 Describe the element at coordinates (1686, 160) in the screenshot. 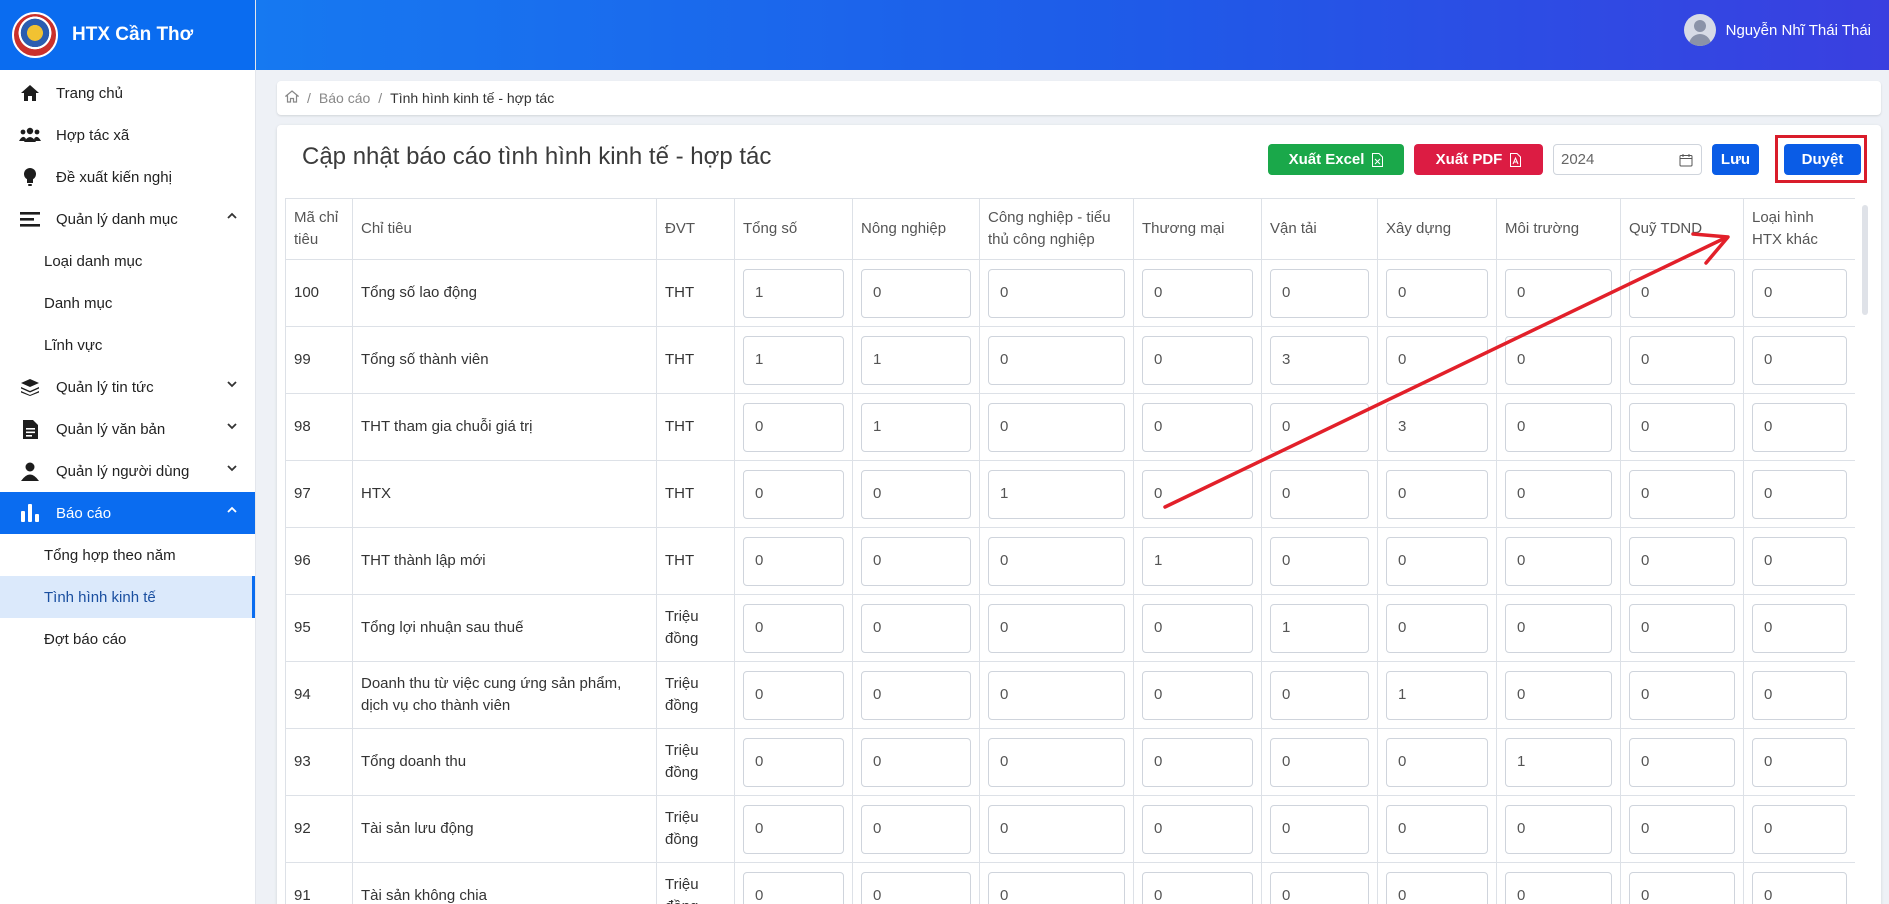

I see `calendar-icon` at that location.